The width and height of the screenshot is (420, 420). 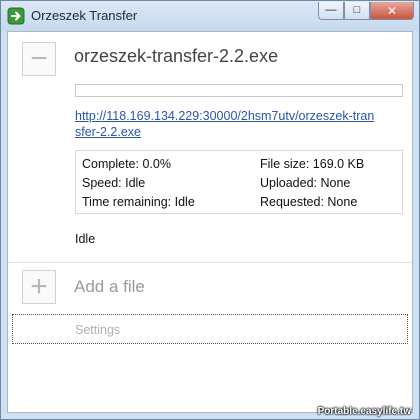 I want to click on transfer-progress-bar, so click(x=239, y=90).